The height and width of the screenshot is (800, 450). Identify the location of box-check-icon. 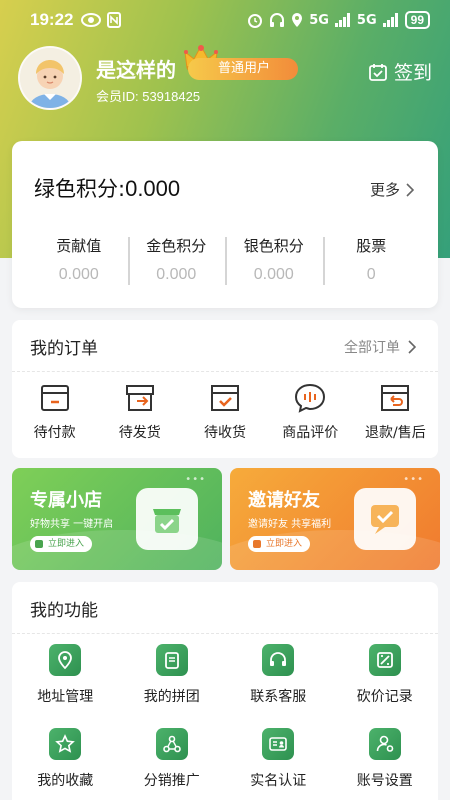
(225, 398).